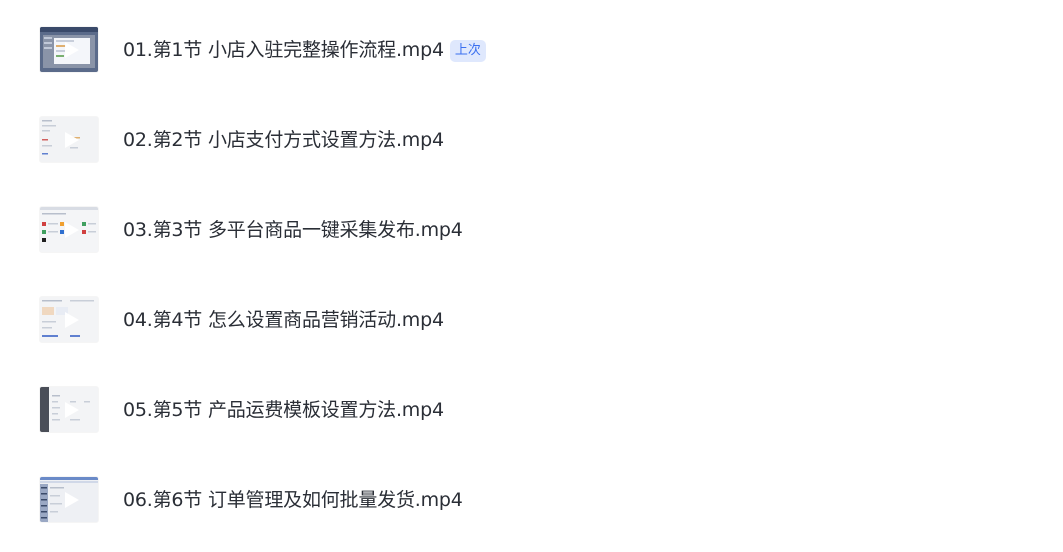 Image resolution: width=1063 pixels, height=552 pixels. I want to click on file-name-text: 02.第2节 小店支付方式设置方法.mp4, so click(283, 140).